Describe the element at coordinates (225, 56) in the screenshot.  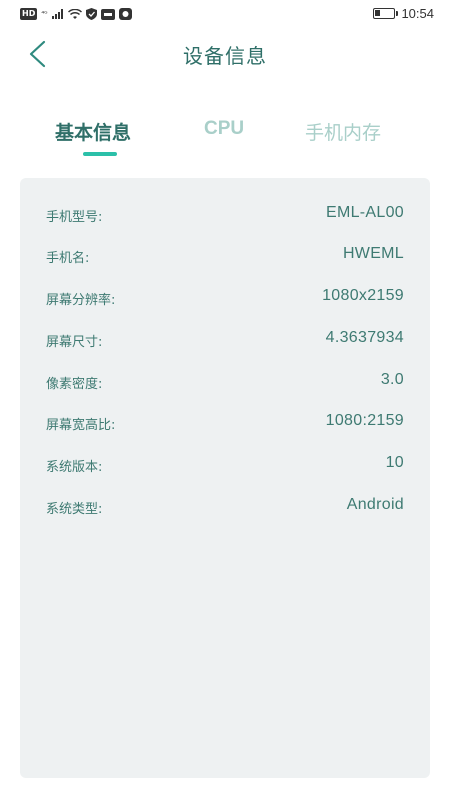
I see `page-title: 设备信息` at that location.